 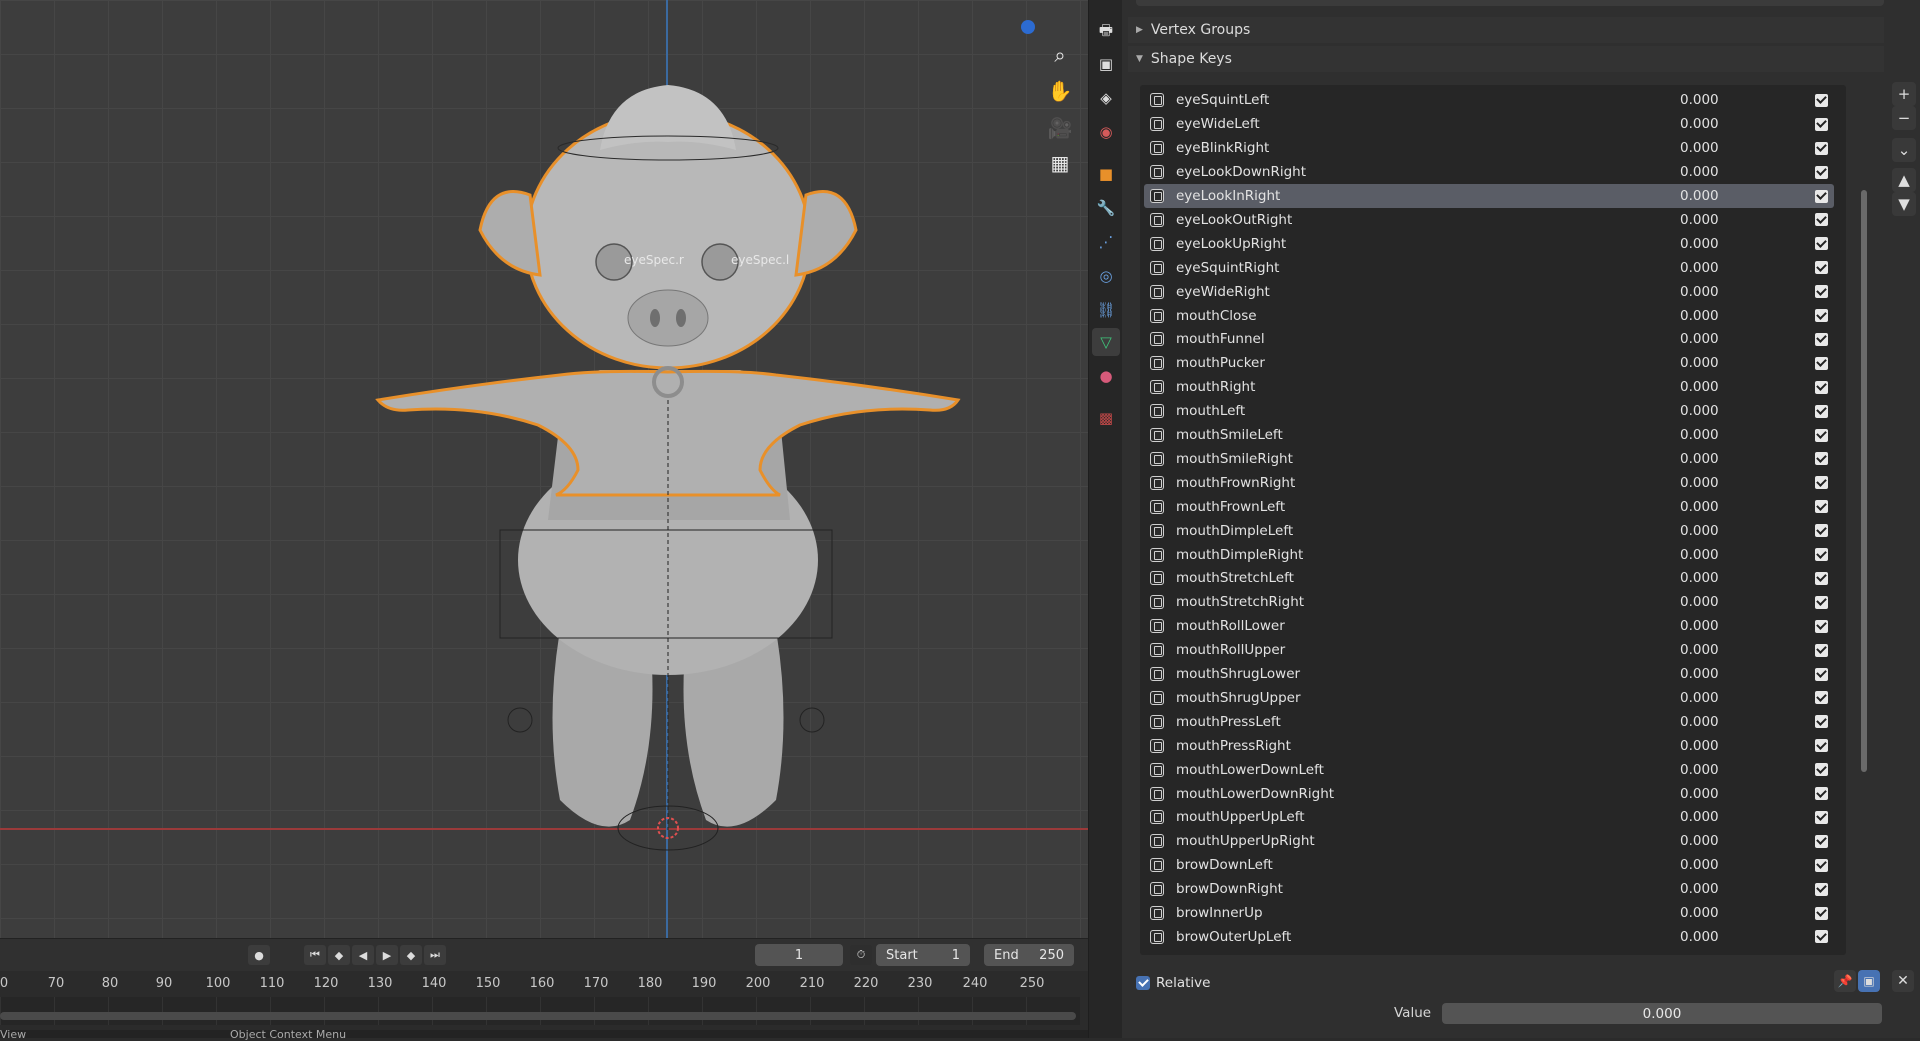 What do you see at coordinates (1845, 981) in the screenshot?
I see `pin-icon: 📌` at bounding box center [1845, 981].